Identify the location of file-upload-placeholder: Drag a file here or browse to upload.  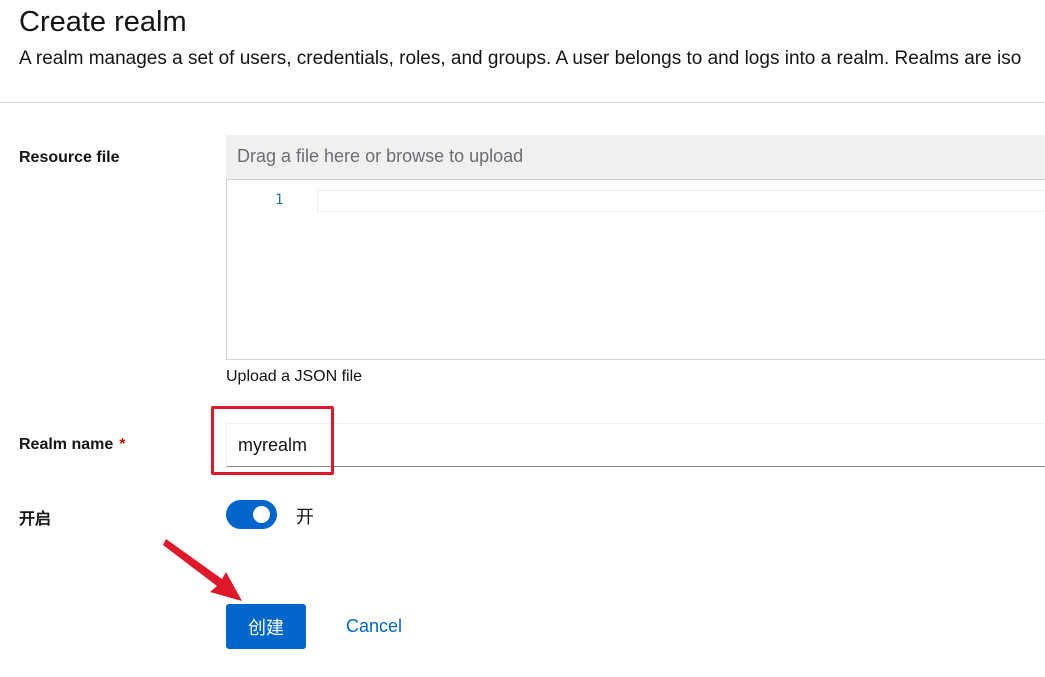
(380, 156).